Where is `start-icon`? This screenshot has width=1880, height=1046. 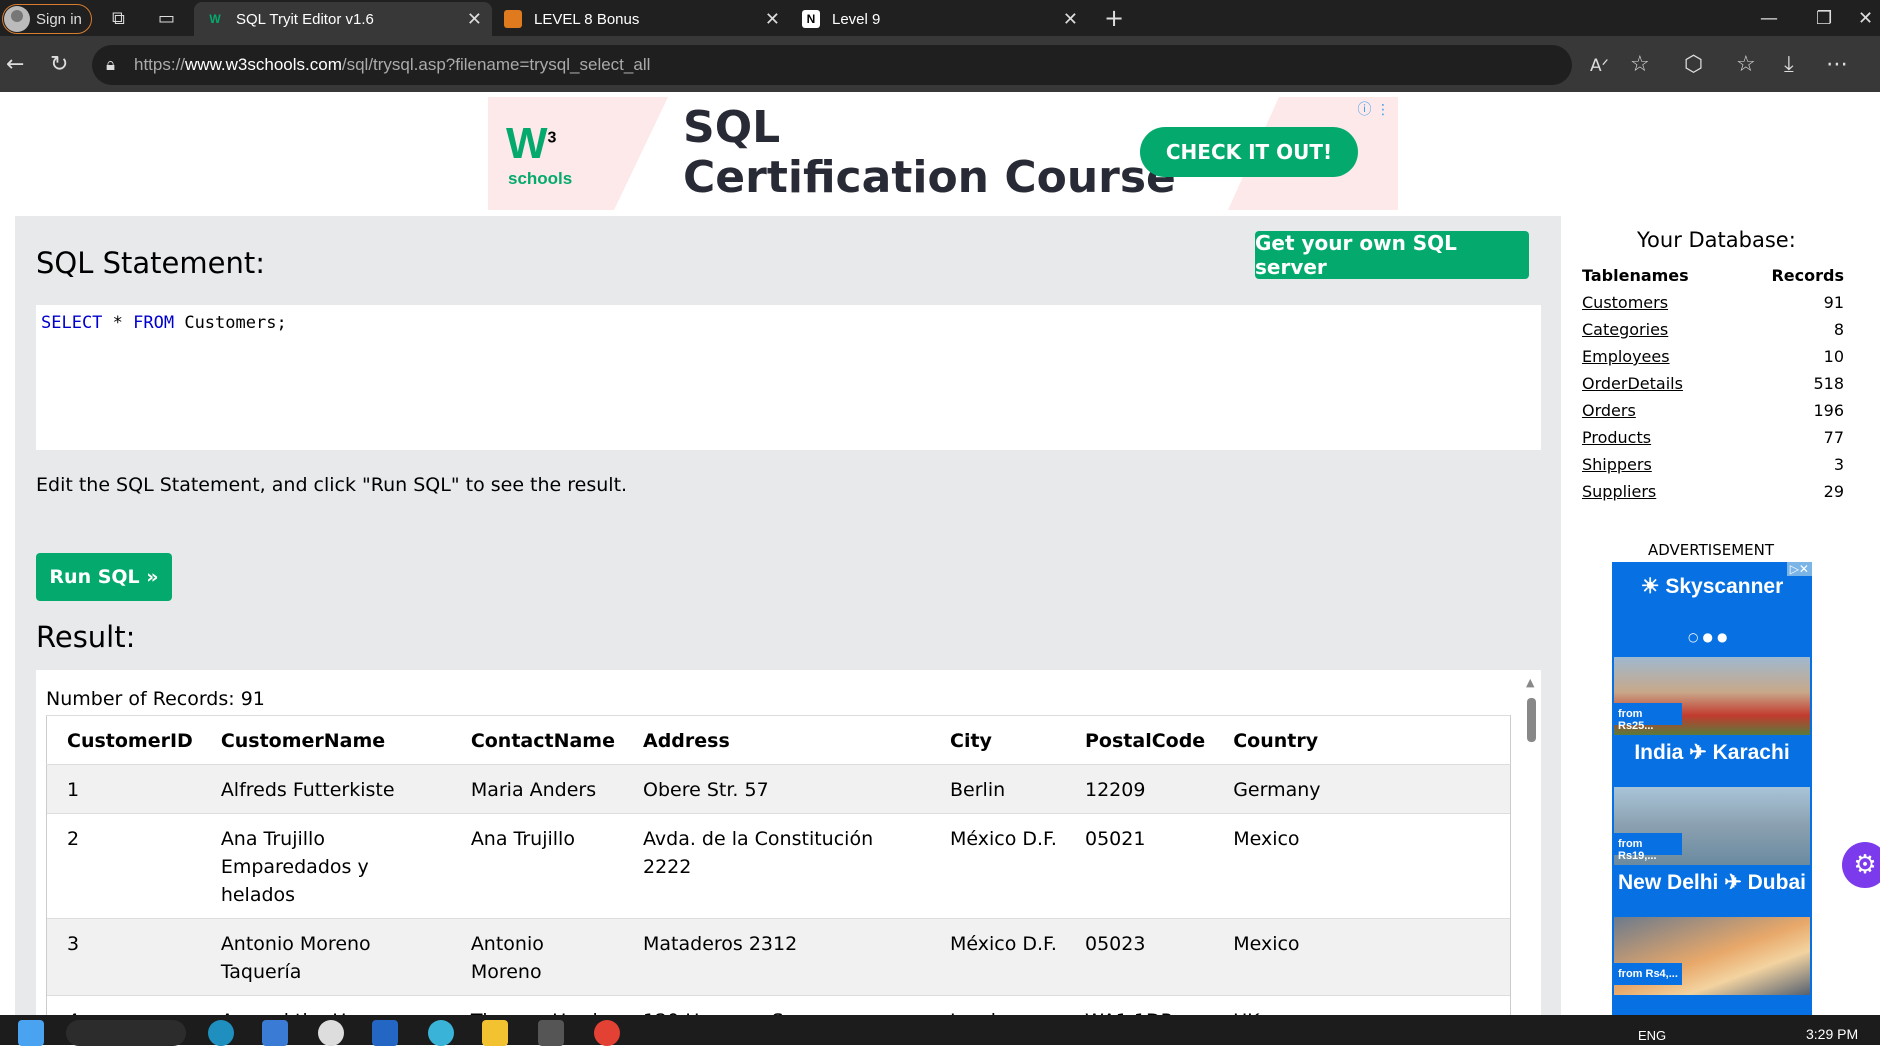 start-icon is located at coordinates (31, 1033).